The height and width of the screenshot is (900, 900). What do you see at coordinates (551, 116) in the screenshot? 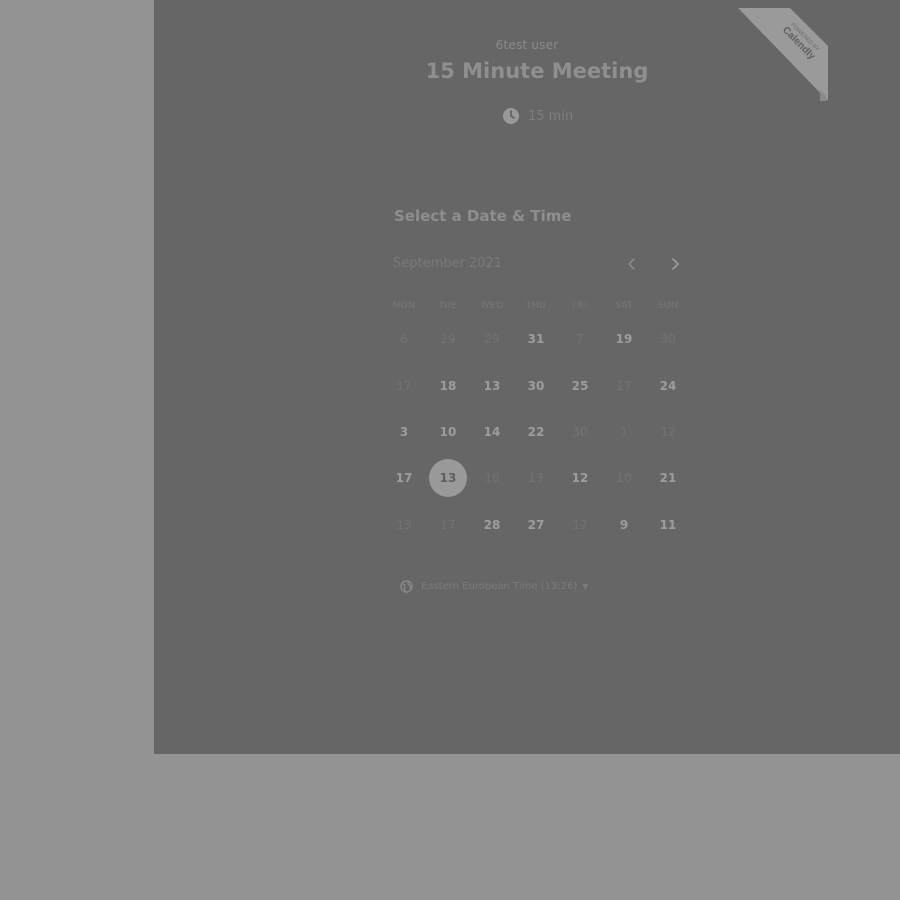
I see `duration-label: 15 min` at bounding box center [551, 116].